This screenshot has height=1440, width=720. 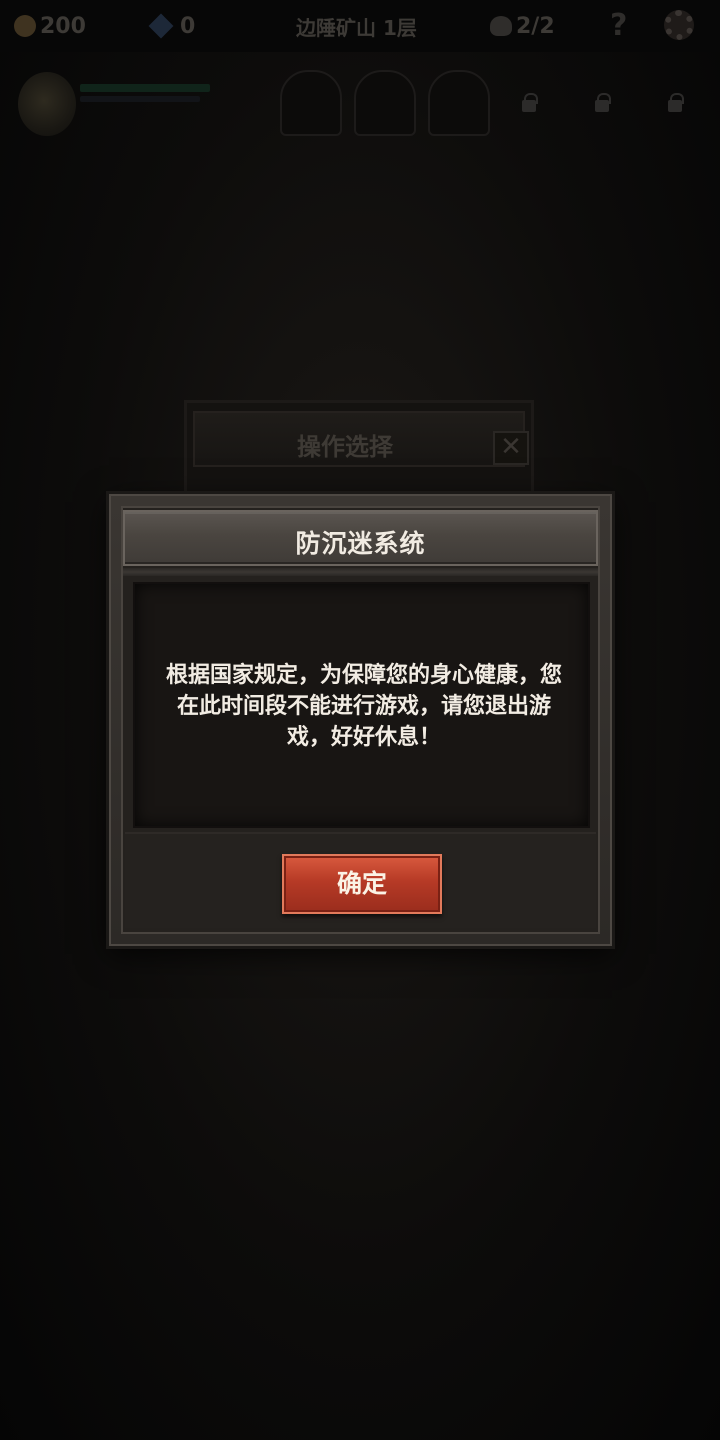 I want to click on gem-icon, so click(x=161, y=26).